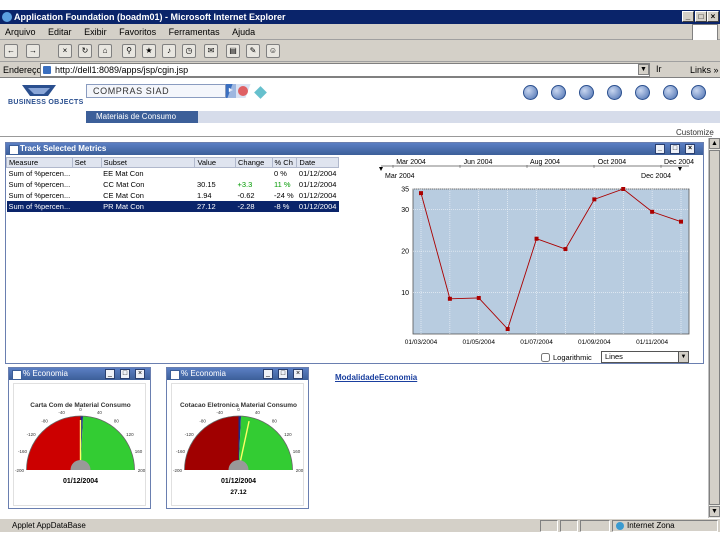  I want to click on col-change: Change, so click(253, 162).